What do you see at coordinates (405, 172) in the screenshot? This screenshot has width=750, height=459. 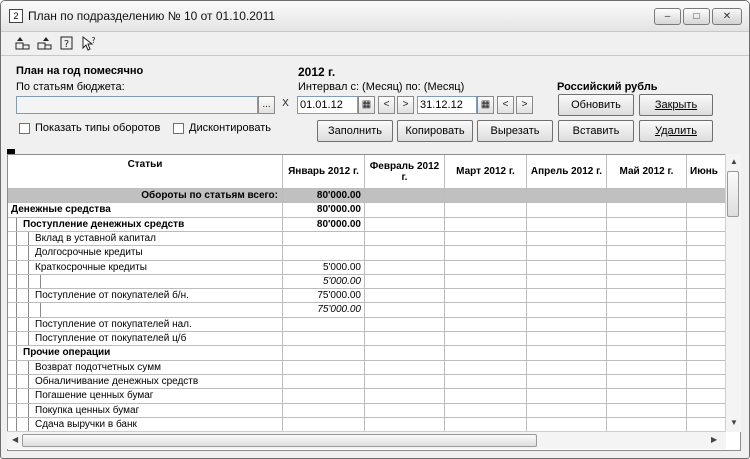 I see `column-header: Февраль 2012 г.` at bounding box center [405, 172].